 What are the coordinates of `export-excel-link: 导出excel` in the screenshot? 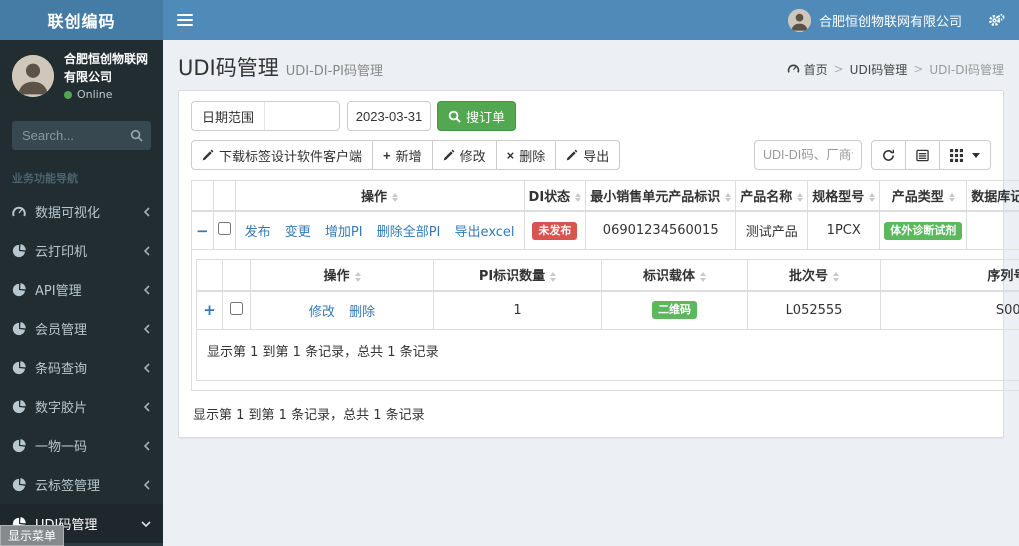 It's located at (485, 232).